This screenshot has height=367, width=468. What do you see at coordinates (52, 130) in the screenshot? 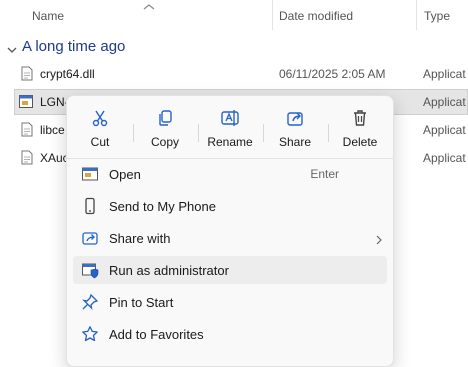
I see `file-name: libce` at bounding box center [52, 130].